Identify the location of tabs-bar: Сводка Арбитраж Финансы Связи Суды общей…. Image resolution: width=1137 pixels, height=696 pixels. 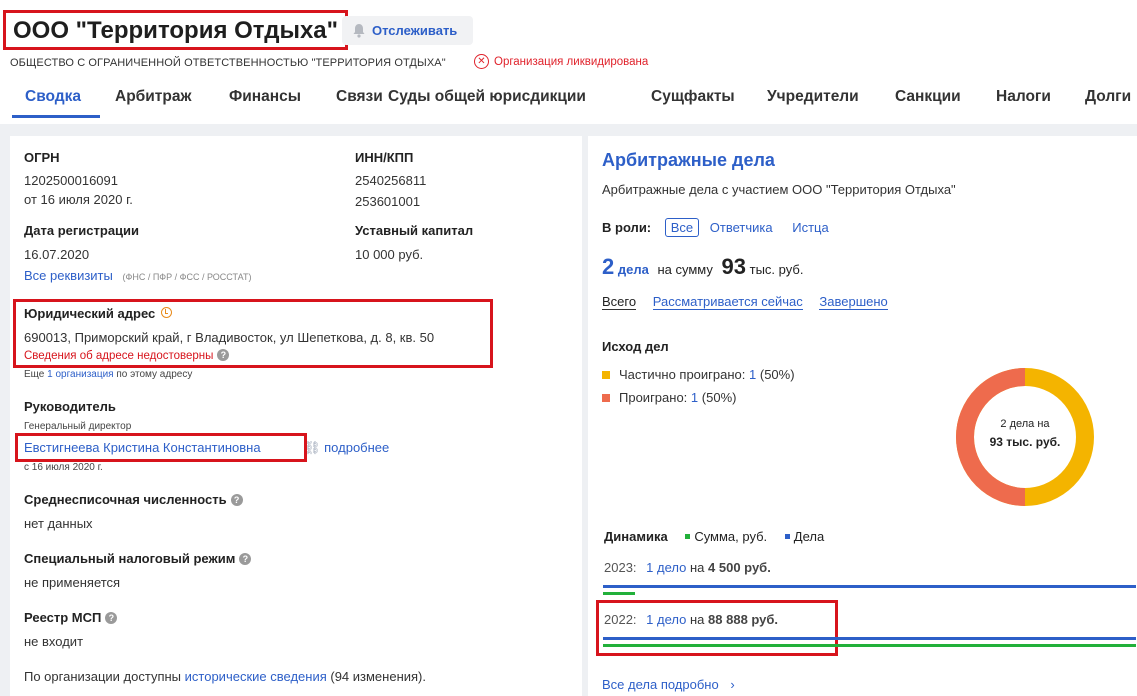
(568, 98).